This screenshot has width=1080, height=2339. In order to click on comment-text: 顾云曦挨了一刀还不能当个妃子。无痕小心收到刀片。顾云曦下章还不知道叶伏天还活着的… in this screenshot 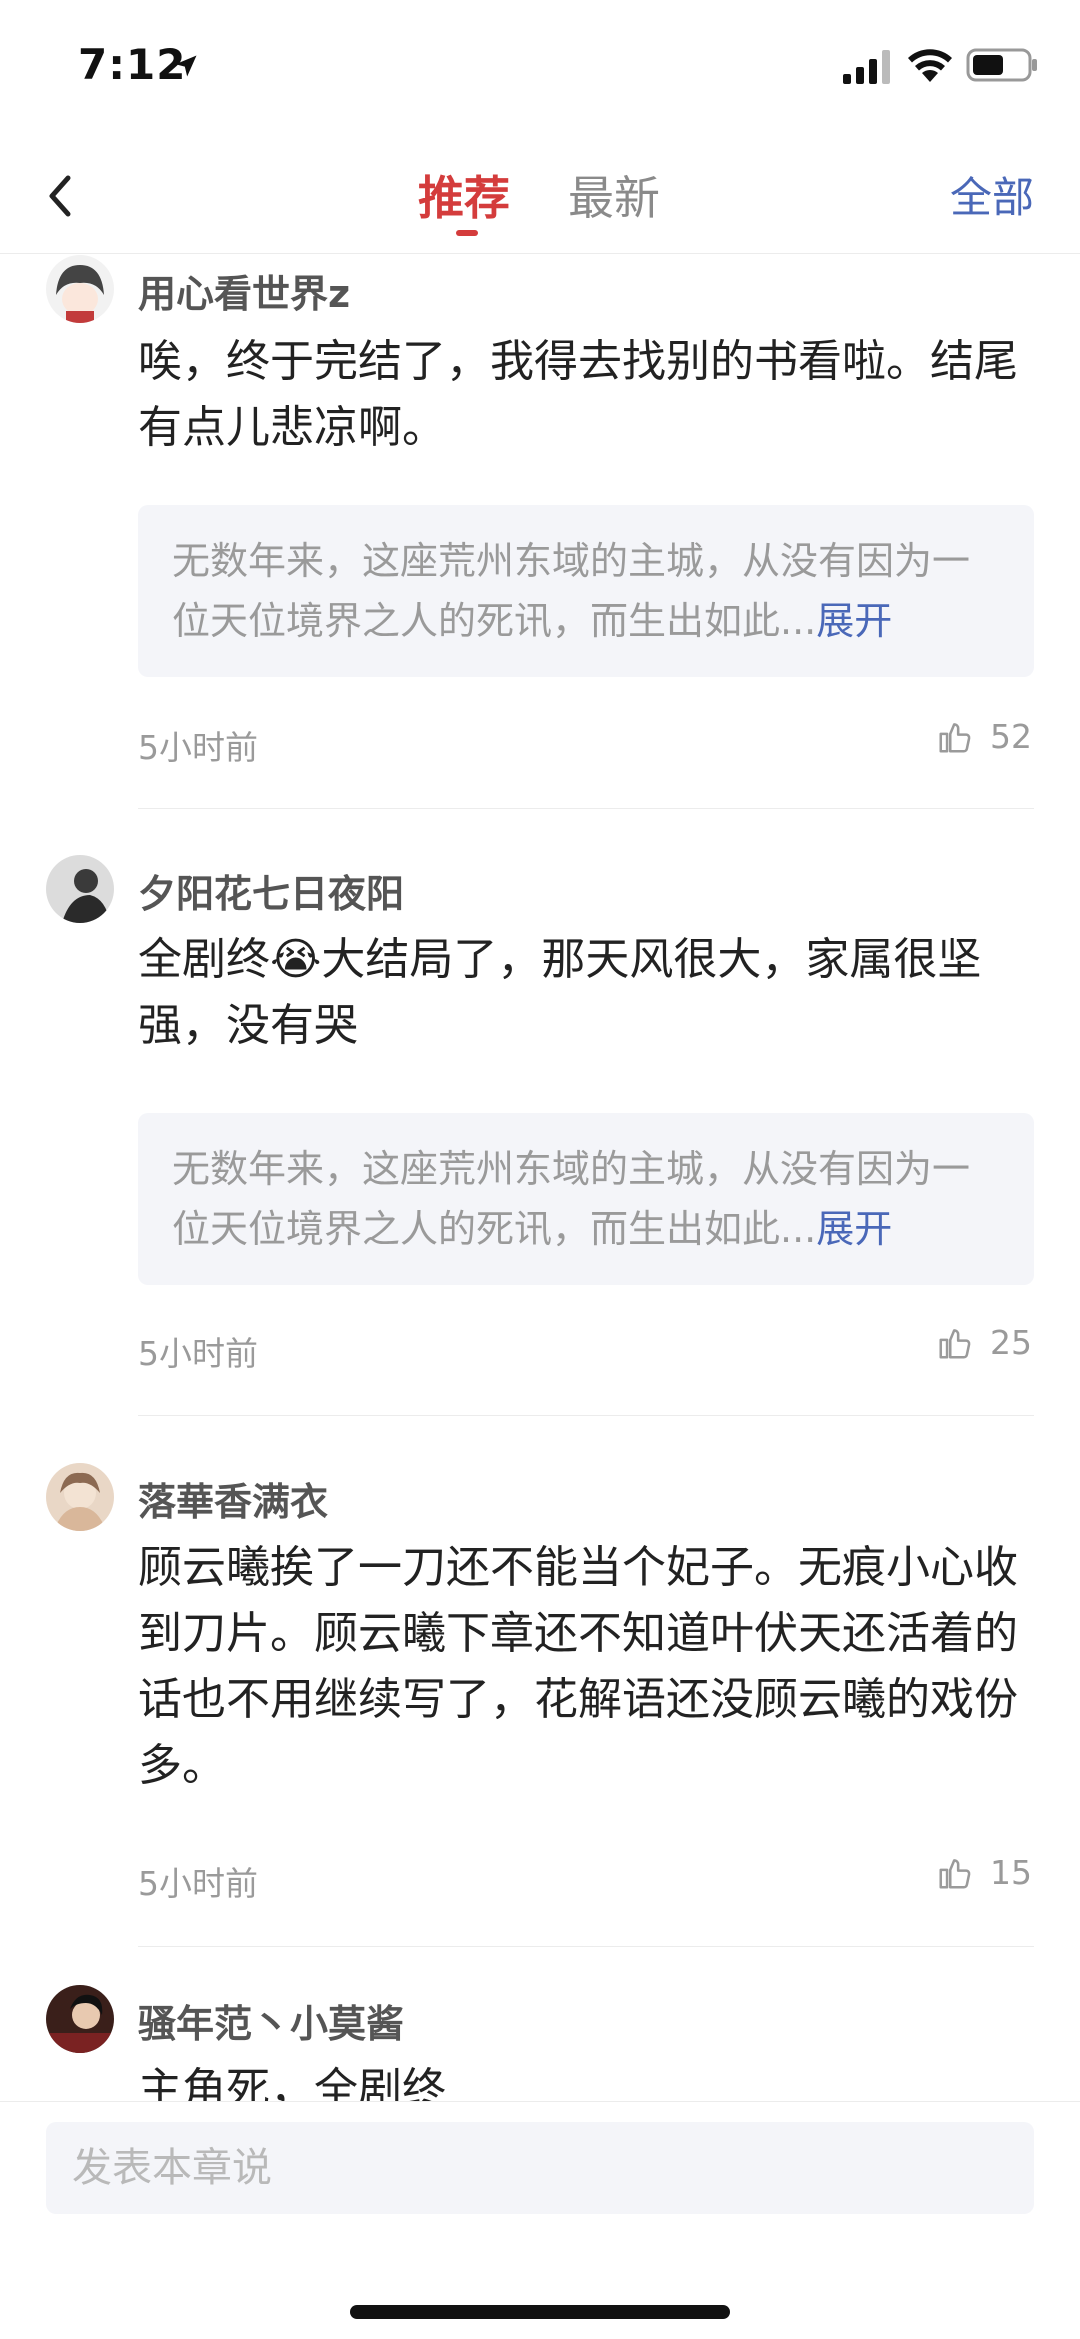, I will do `click(578, 1666)`.